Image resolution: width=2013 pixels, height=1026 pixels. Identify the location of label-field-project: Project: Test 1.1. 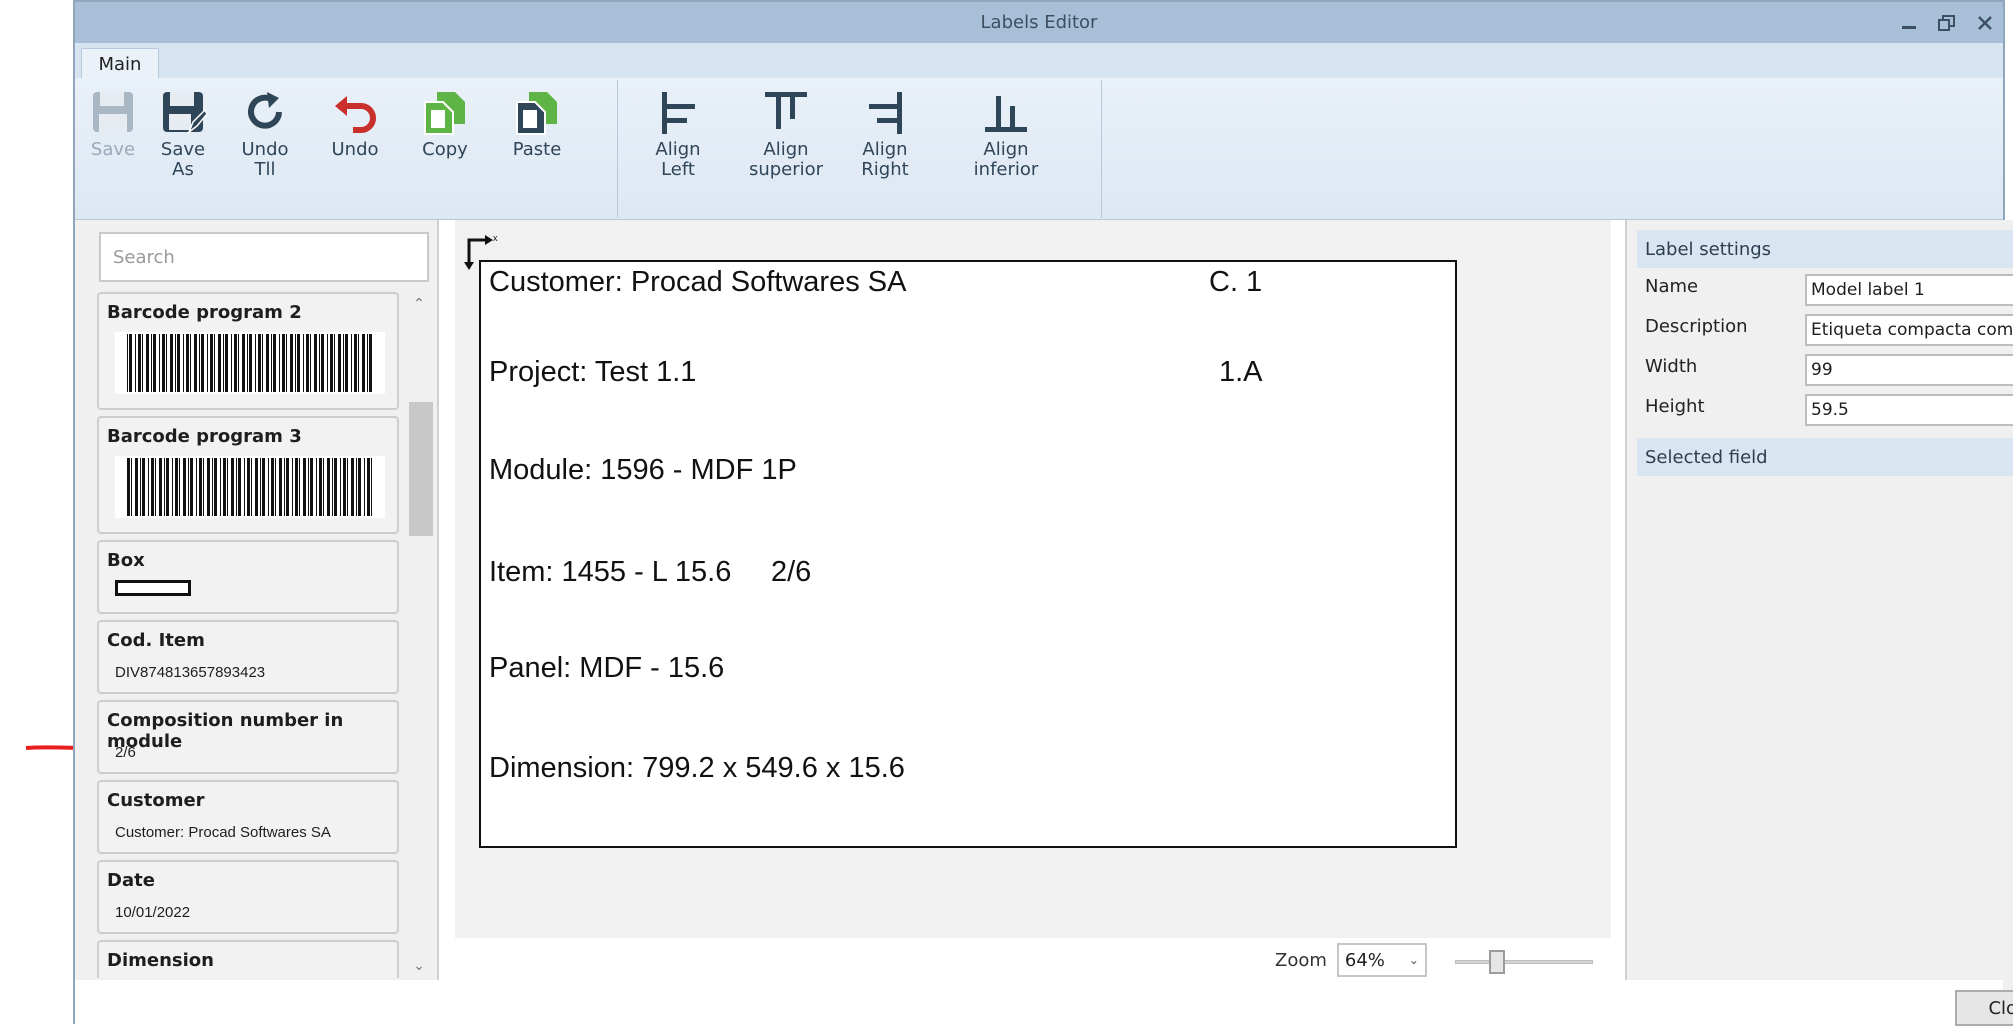
(592, 372).